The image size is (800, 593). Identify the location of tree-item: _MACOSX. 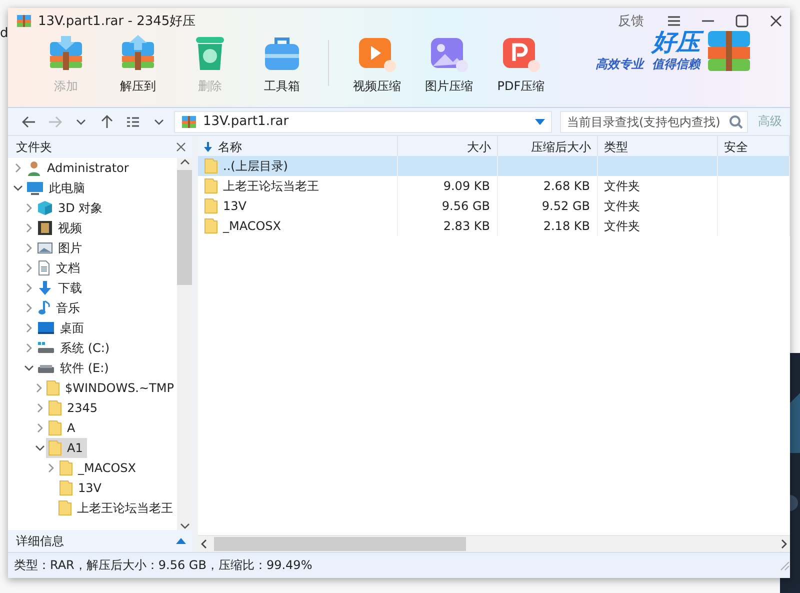
(98, 468).